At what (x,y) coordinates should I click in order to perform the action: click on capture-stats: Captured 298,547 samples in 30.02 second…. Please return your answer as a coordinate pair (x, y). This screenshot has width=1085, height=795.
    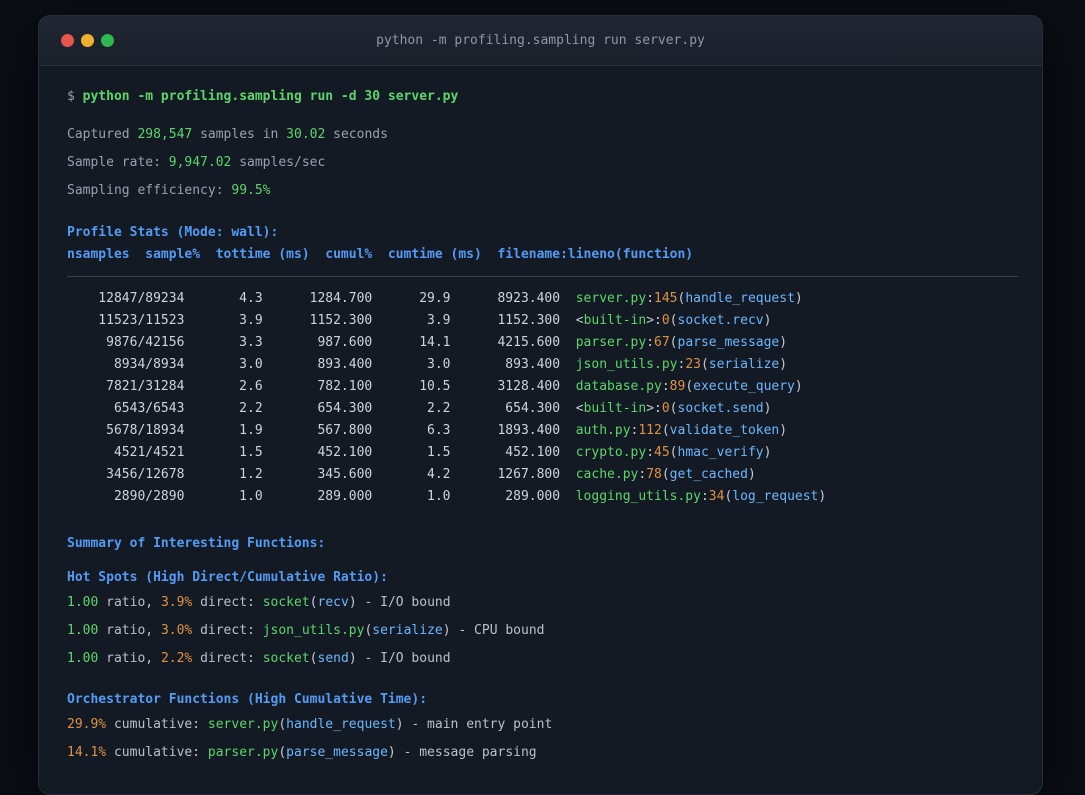
    Looking at the image, I should click on (542, 163).